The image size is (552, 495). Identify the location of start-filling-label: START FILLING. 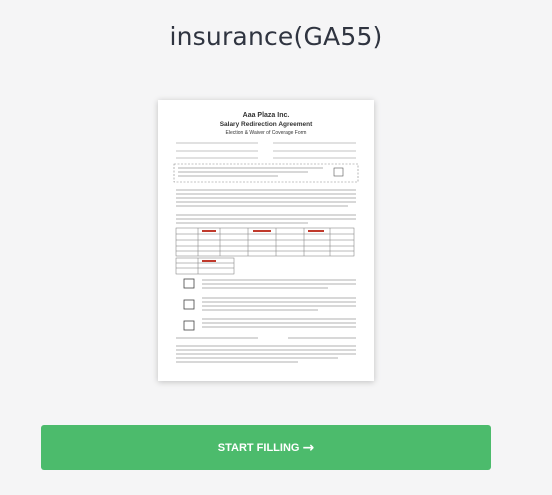
(258, 447).